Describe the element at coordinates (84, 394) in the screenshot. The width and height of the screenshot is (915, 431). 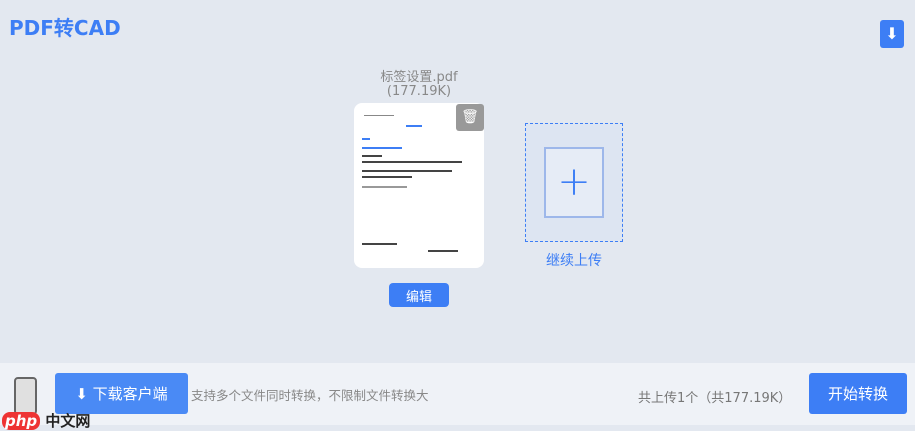
I see `download-icon: ⬇` at that location.